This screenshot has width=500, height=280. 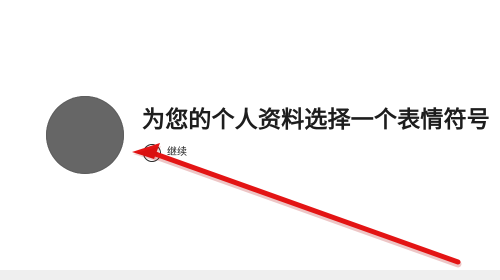 I want to click on continue-label: 继续, so click(x=177, y=152).